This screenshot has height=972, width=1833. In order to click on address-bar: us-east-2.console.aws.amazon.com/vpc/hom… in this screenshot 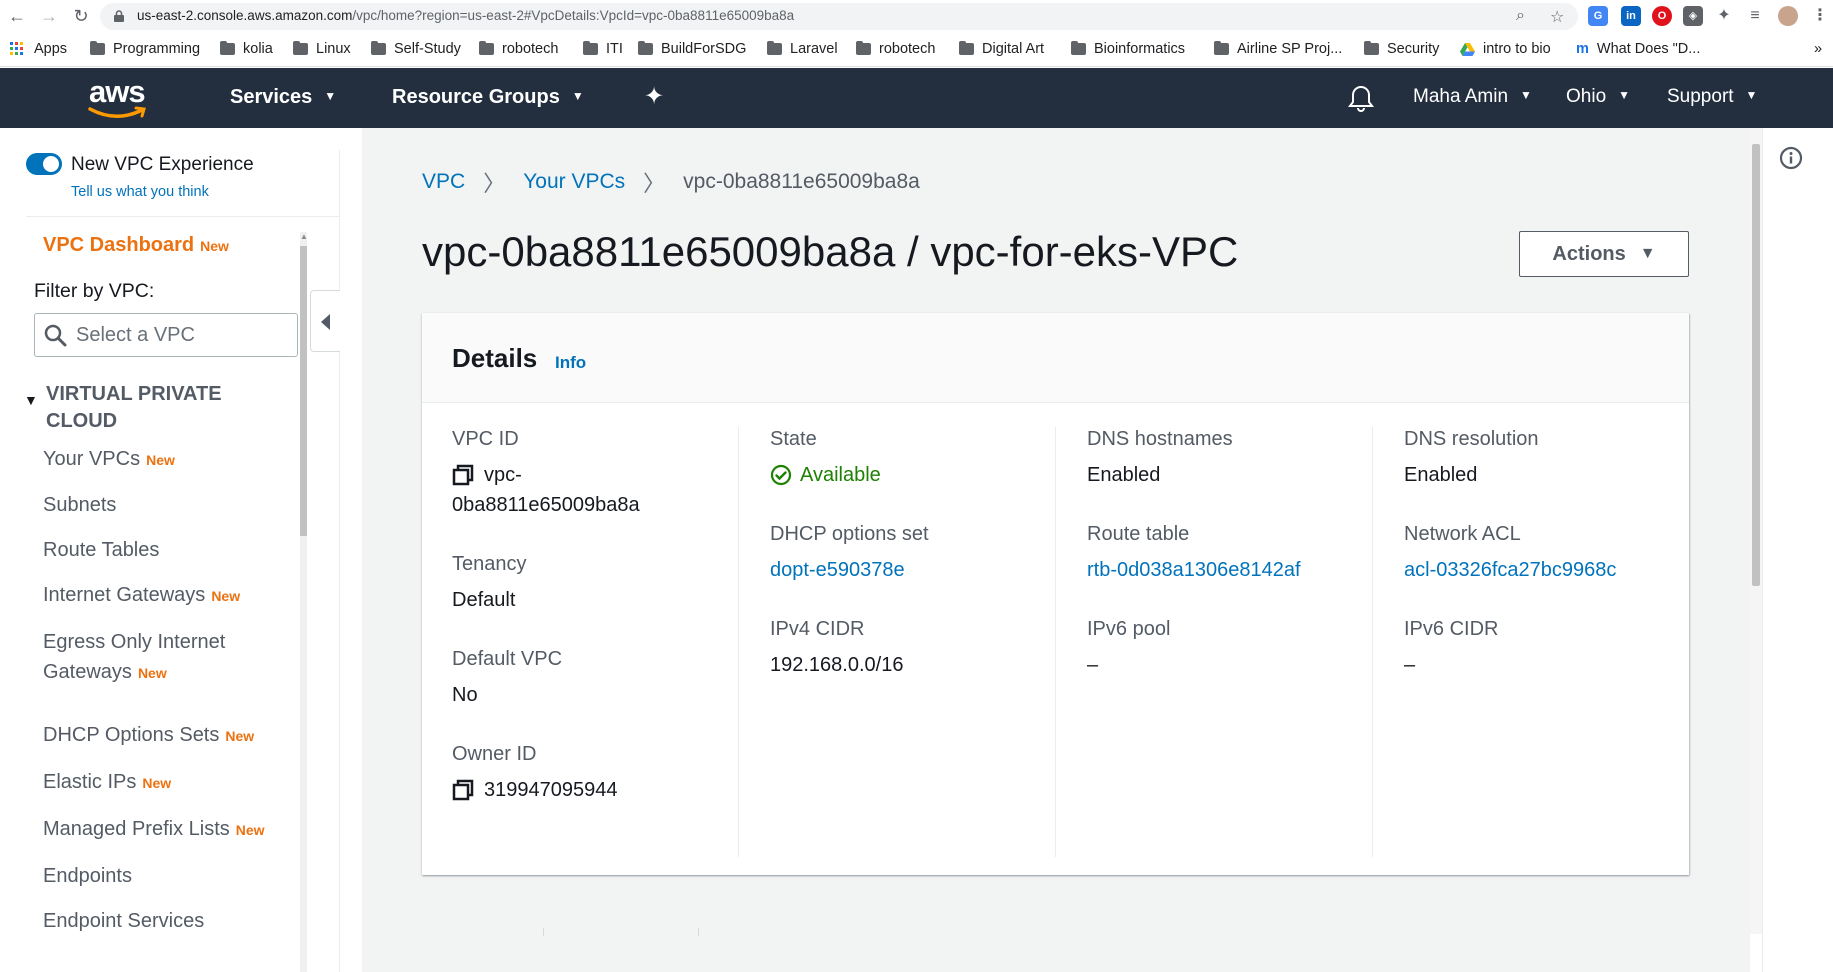, I will do `click(839, 16)`.